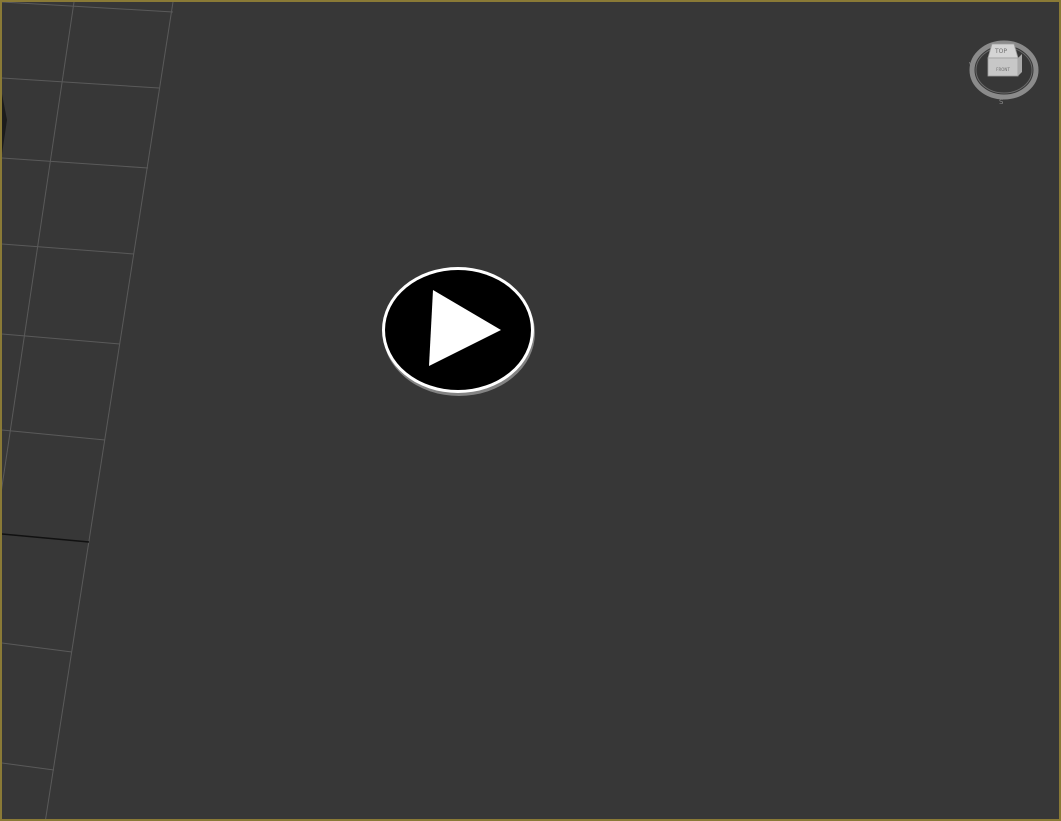  Describe the element at coordinates (972, 65) in the screenshot. I see `compass-west-label: W` at that location.